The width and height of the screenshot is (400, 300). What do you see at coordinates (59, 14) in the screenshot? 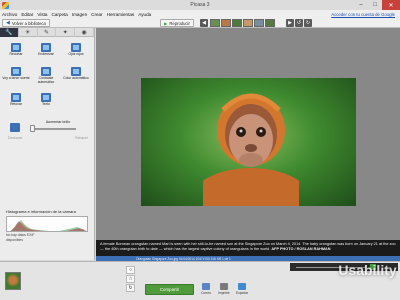
I see `menu-carpeta: Carpeta` at bounding box center [59, 14].